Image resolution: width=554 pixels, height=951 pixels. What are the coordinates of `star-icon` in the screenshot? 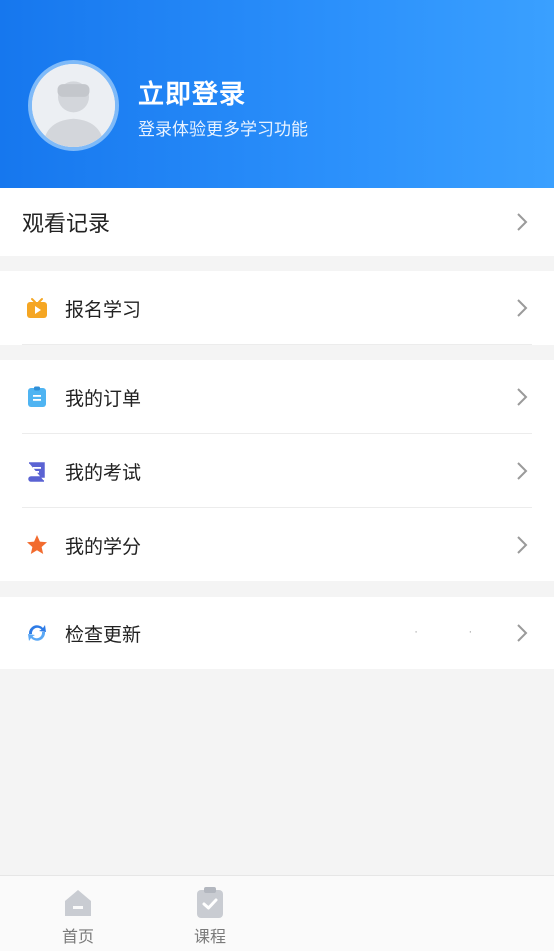 It's located at (37, 545).